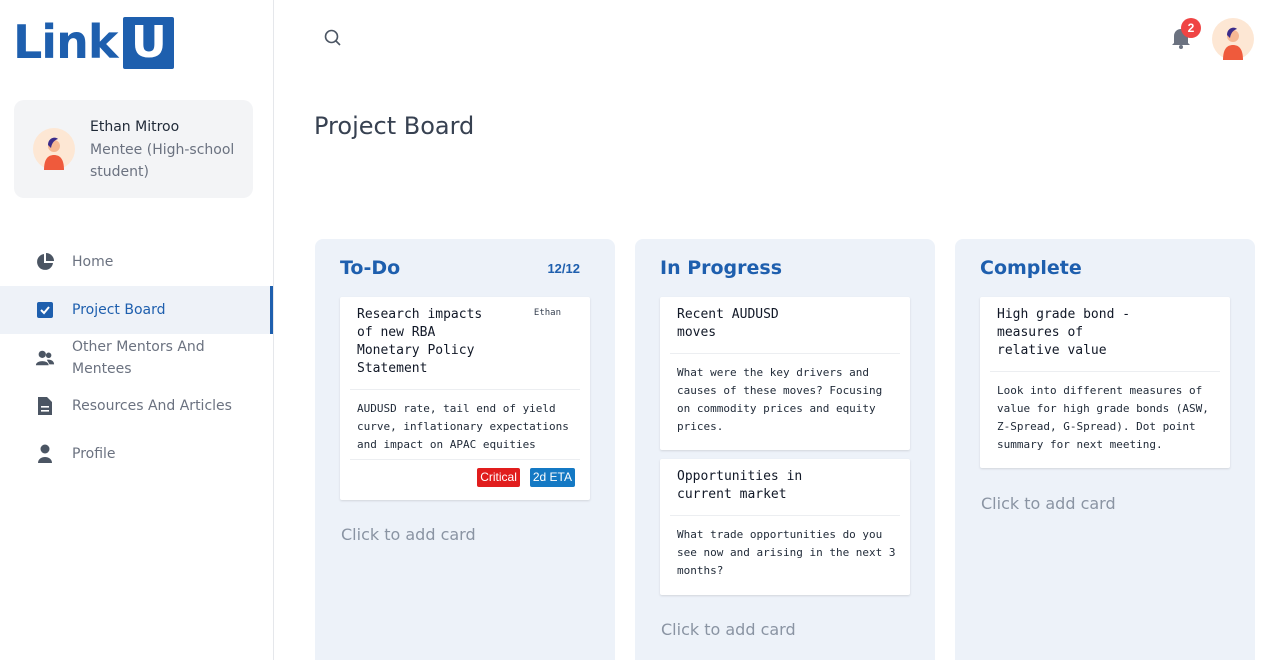 Image resolution: width=1279 pixels, height=660 pixels. Describe the element at coordinates (721, 268) in the screenshot. I see `column-title: In Progress` at that location.